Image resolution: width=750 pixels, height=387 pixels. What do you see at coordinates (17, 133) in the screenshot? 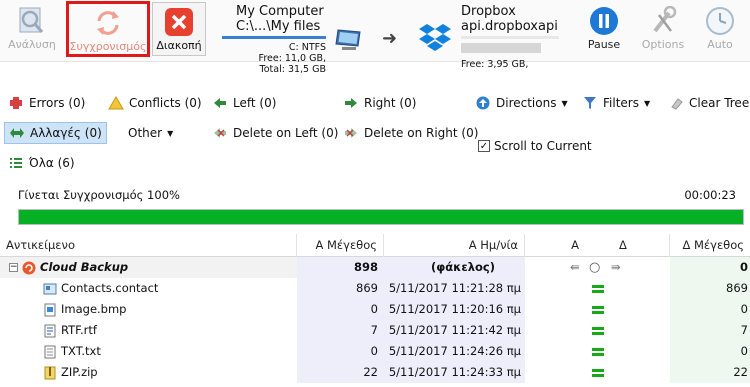
I see `bidirectional-arrow-icon` at bounding box center [17, 133].